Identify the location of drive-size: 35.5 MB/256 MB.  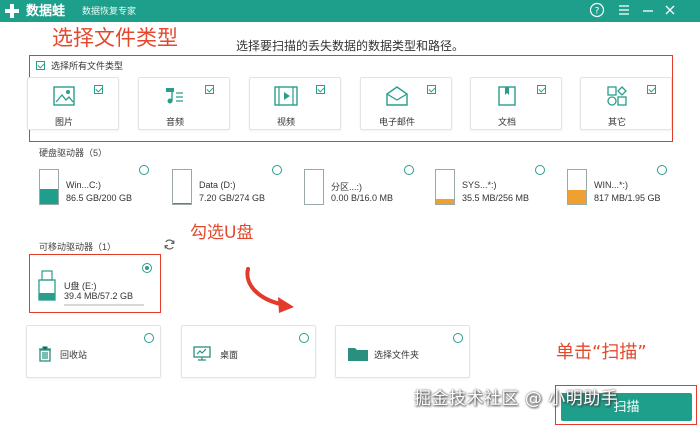
(496, 198).